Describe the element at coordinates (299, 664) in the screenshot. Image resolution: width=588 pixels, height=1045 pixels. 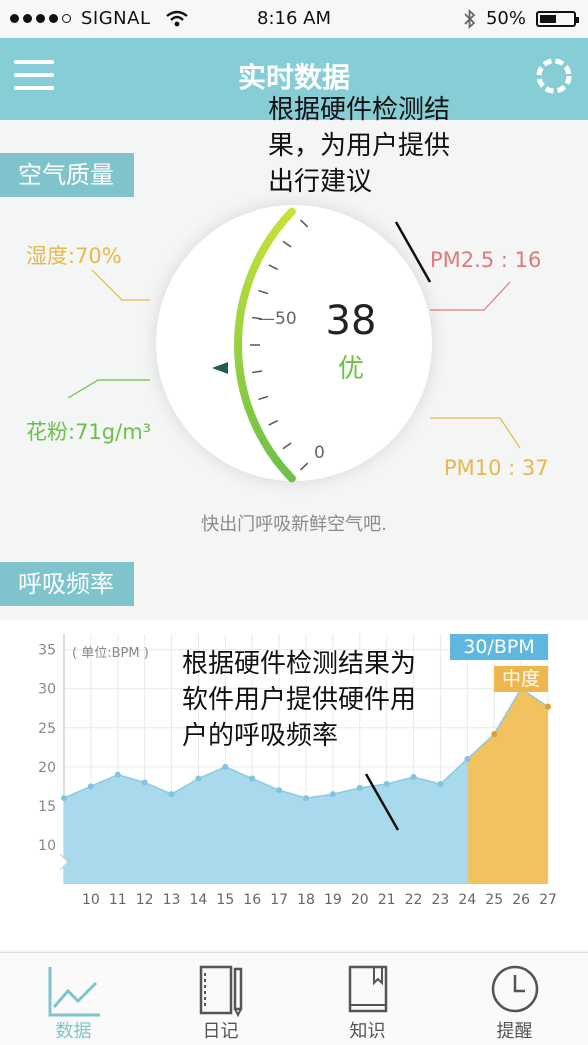
I see `annotation-line: 根据硬件检测结果为` at that location.